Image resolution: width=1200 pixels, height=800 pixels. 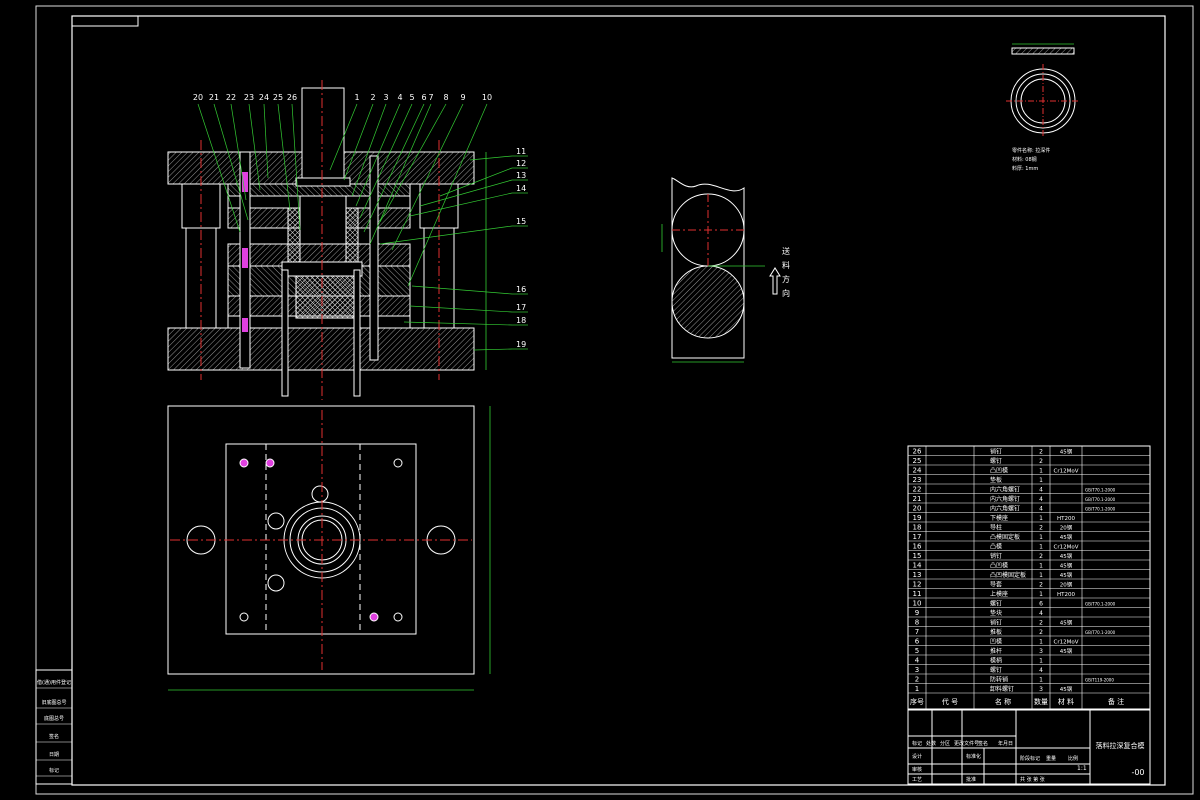 I want to click on bom-row-name: 凸模, so click(x=996, y=547).